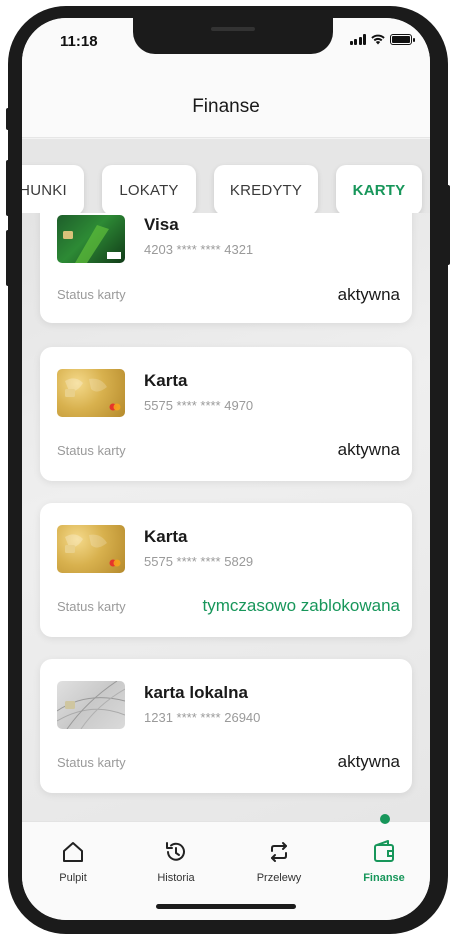 Image resolution: width=454 pixels, height=939 pixels. Describe the element at coordinates (385, 819) in the screenshot. I see `active-indicator` at that location.